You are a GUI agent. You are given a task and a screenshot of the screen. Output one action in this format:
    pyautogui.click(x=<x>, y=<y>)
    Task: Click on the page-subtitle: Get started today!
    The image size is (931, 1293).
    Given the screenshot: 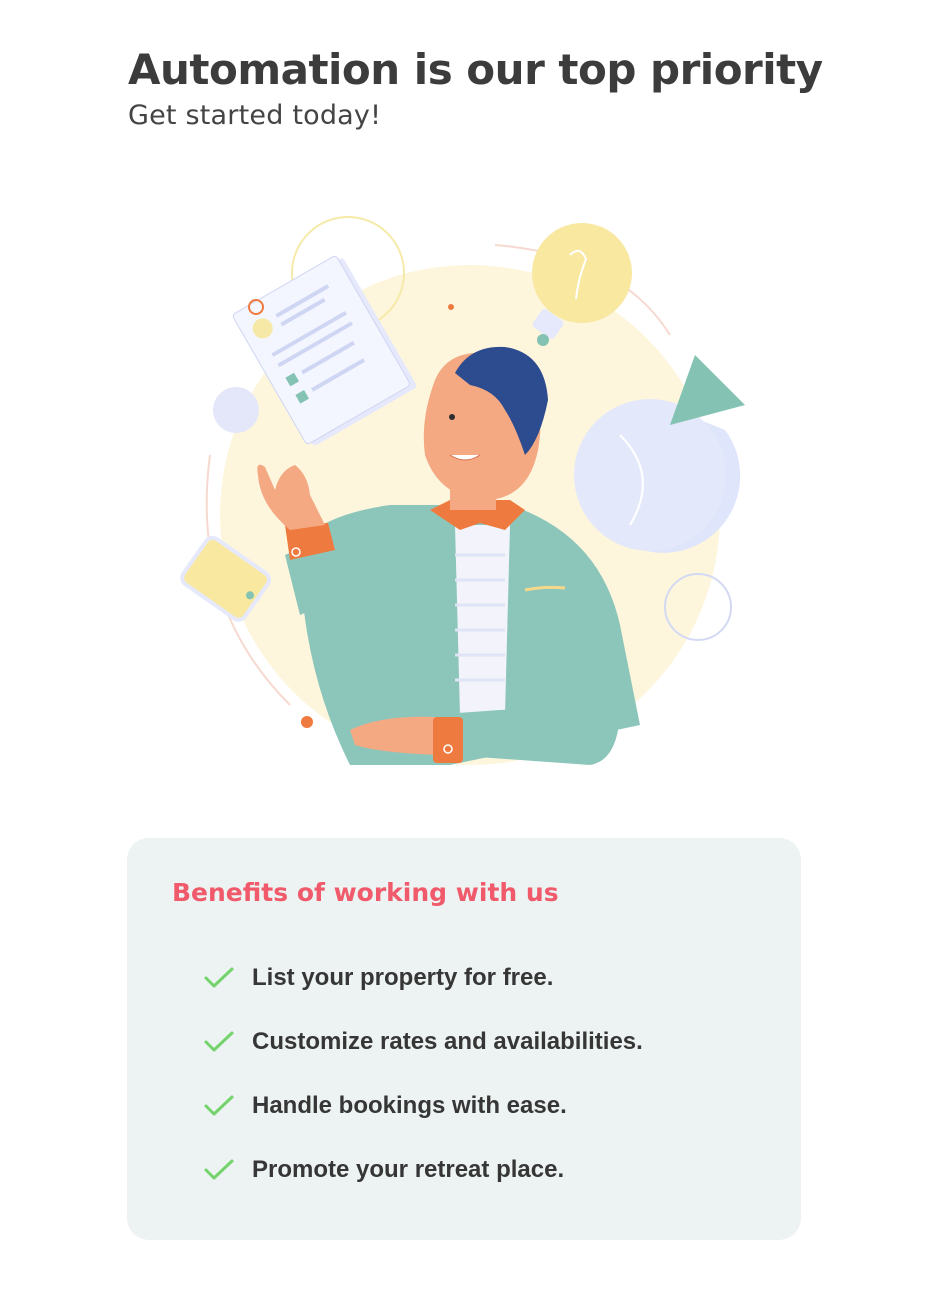 What is the action you would take?
    pyautogui.click(x=255, y=115)
    